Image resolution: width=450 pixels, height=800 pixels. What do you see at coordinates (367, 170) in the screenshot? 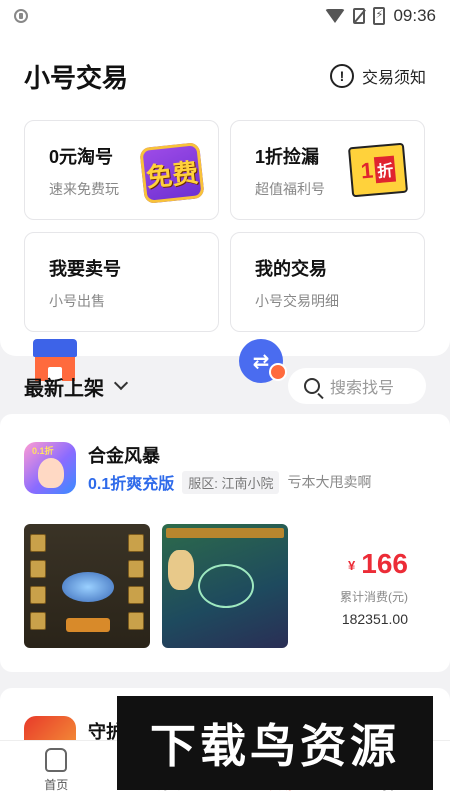
I see `discount-badge-number: 1` at bounding box center [367, 170].